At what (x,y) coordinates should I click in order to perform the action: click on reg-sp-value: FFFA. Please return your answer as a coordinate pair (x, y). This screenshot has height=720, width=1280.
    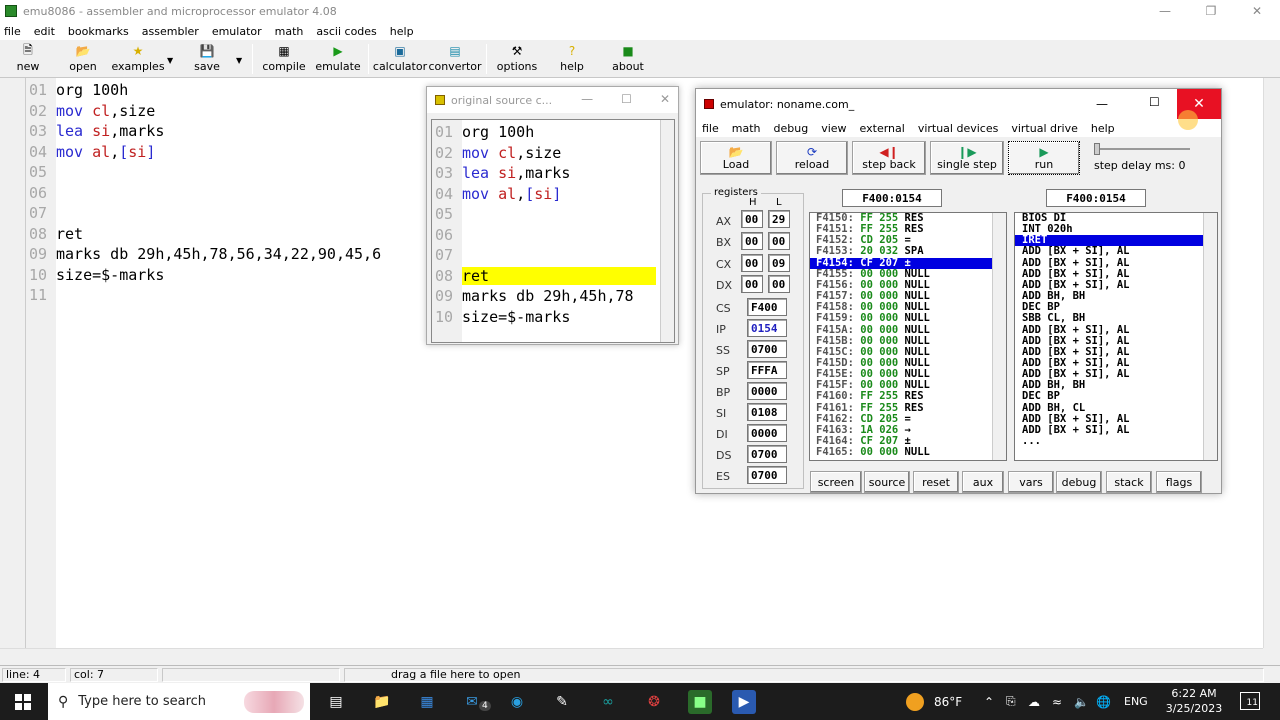
    Looking at the image, I should click on (767, 370).